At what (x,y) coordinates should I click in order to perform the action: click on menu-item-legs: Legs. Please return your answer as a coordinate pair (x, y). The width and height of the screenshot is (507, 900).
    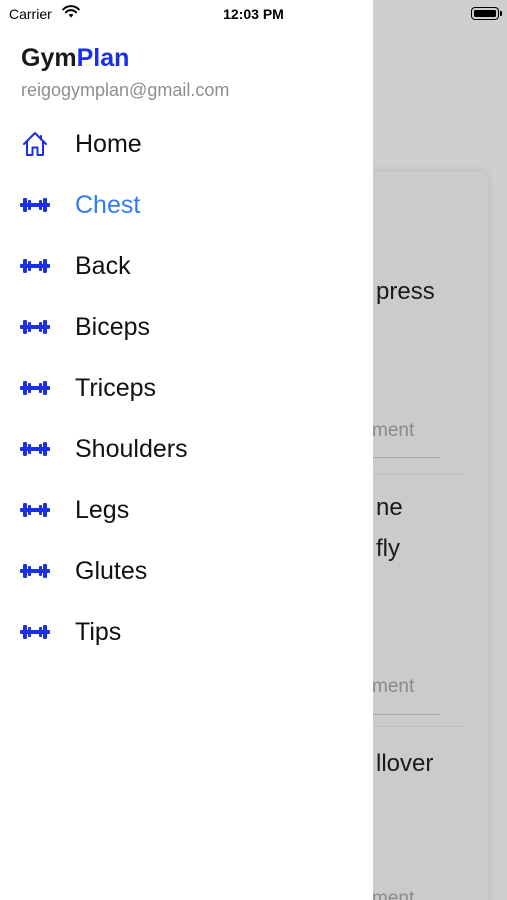
    Looking at the image, I should click on (186, 510).